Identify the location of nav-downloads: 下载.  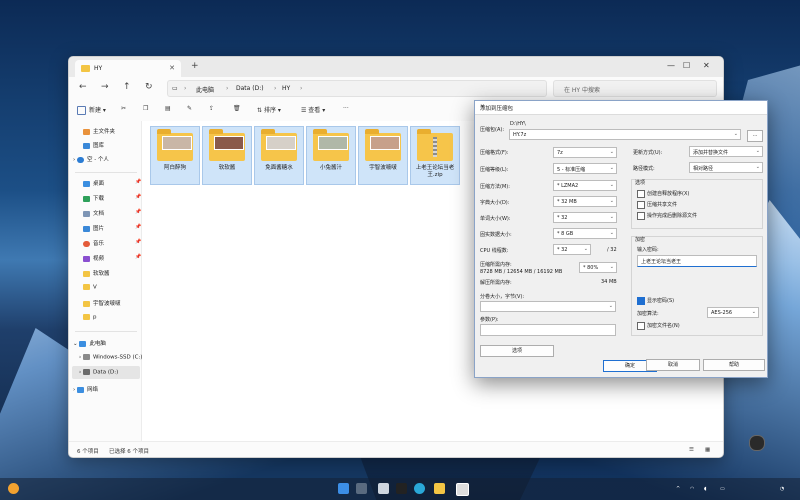
(93, 198).